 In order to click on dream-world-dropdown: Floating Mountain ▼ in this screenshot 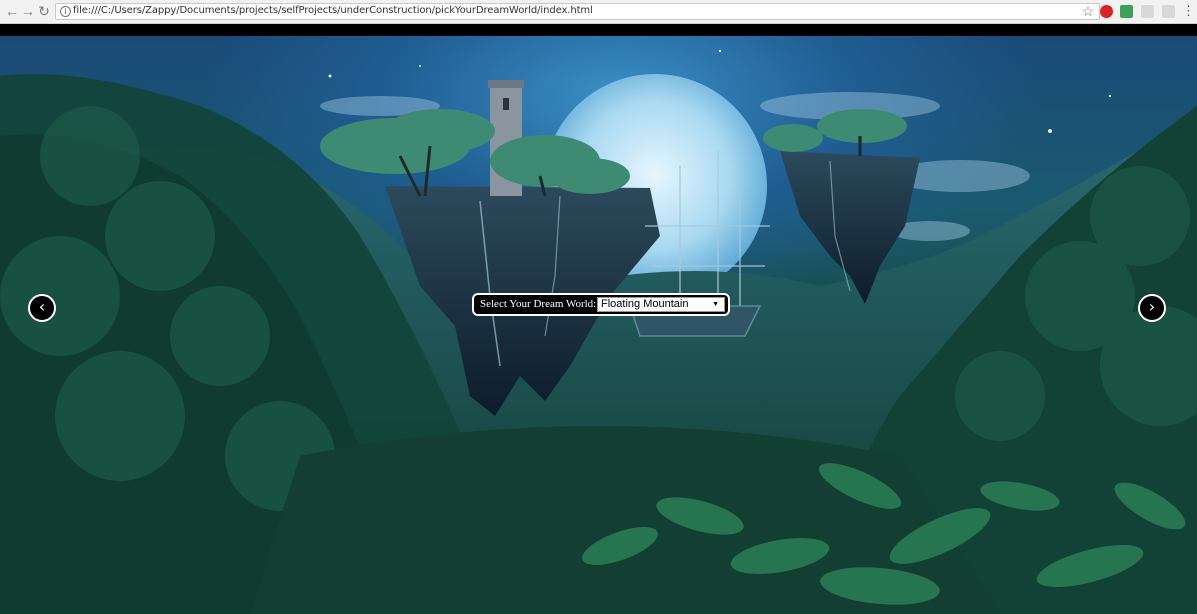, I will do `click(661, 304)`.